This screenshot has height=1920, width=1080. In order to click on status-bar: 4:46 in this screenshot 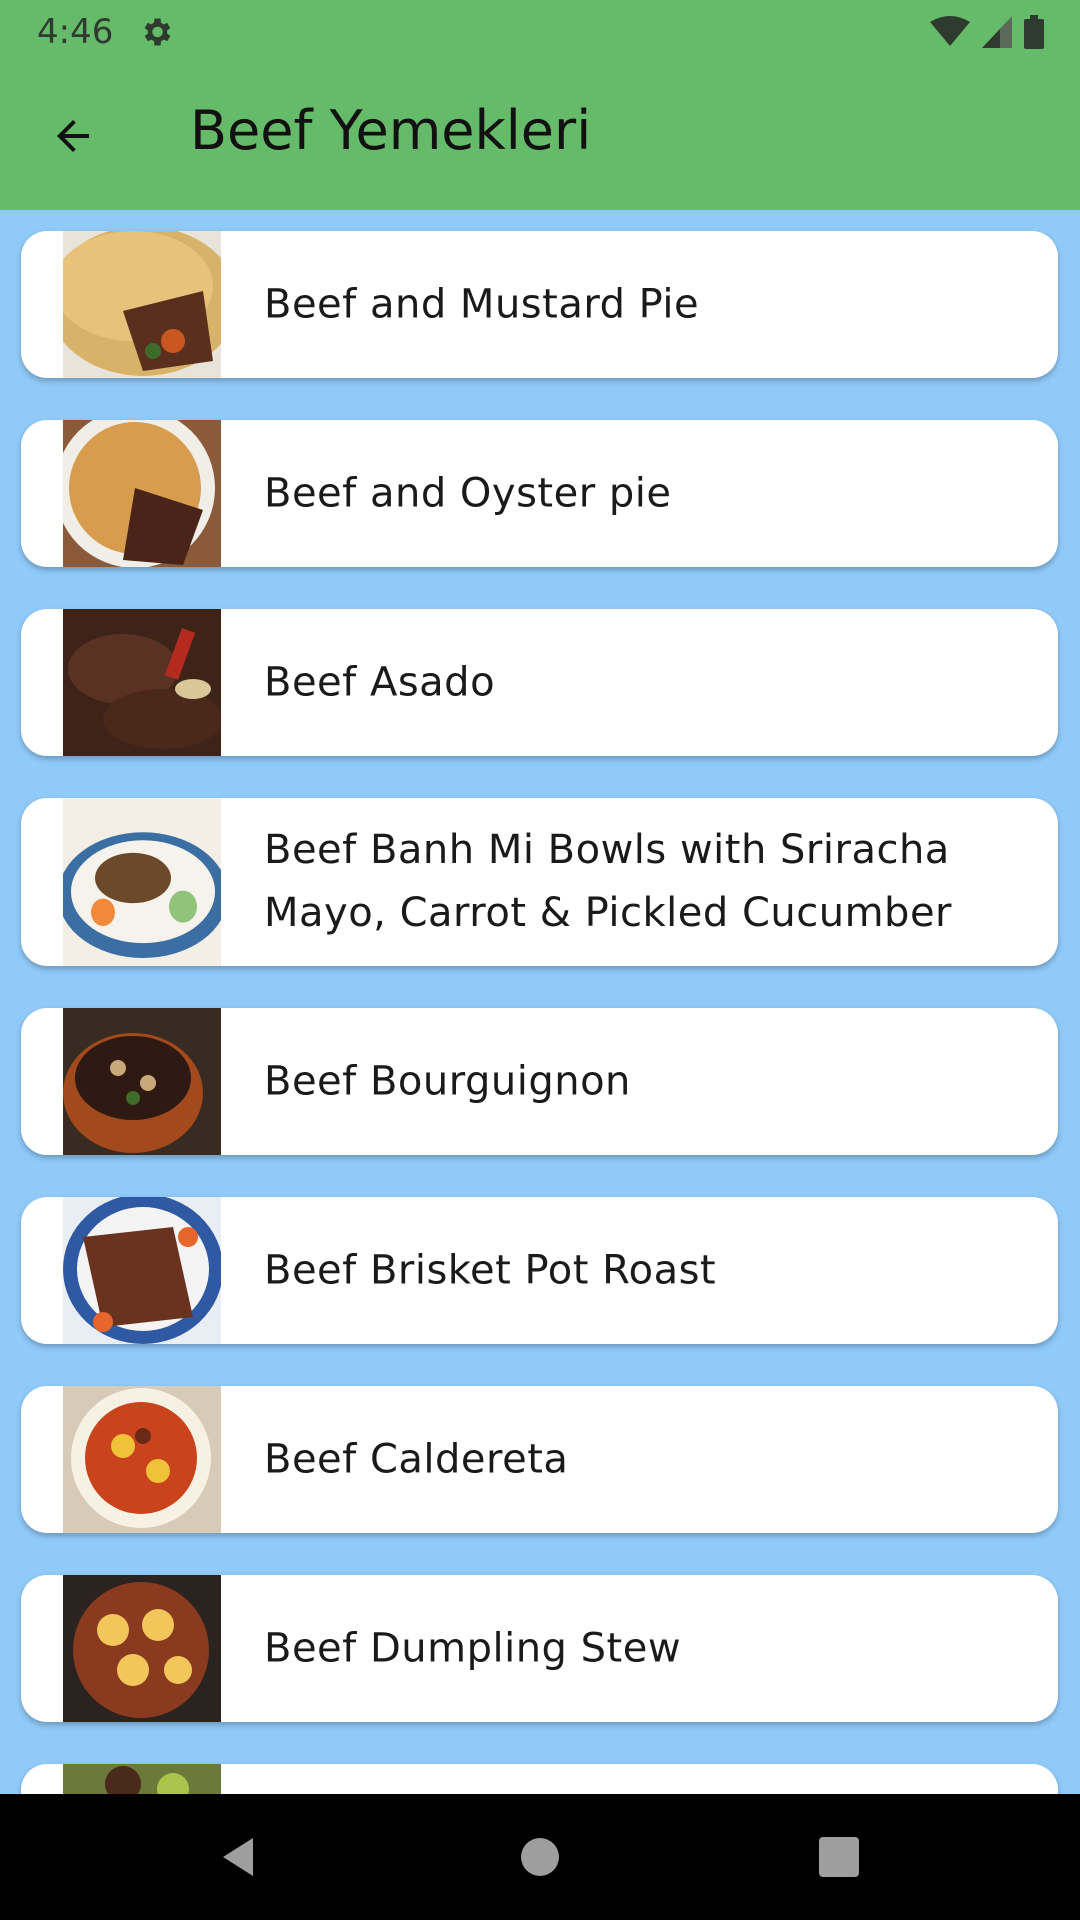, I will do `click(540, 31)`.